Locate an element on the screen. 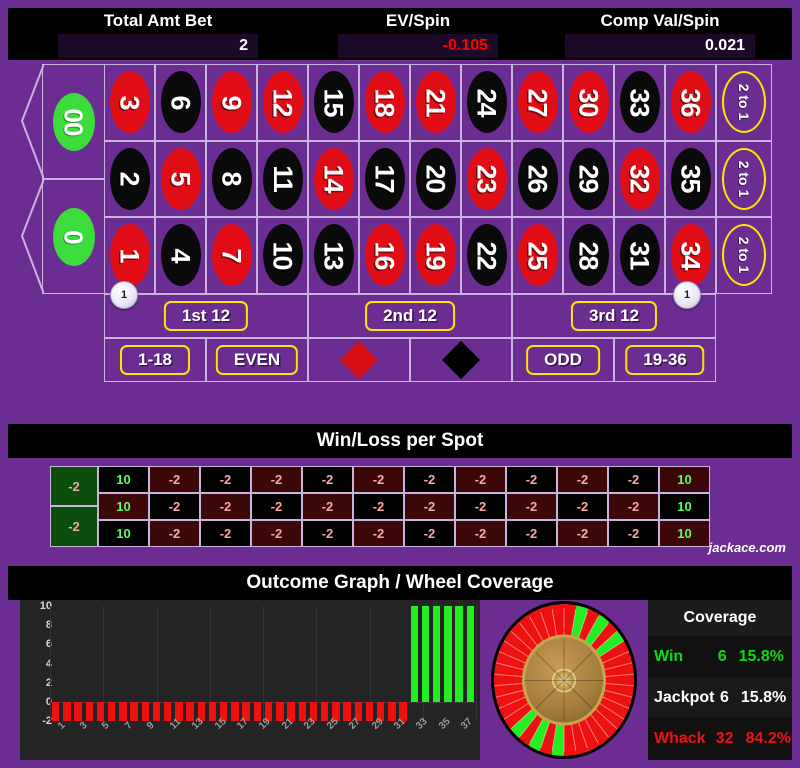 This screenshot has height=768, width=800. number-label: 5 is located at coordinates (181, 178).